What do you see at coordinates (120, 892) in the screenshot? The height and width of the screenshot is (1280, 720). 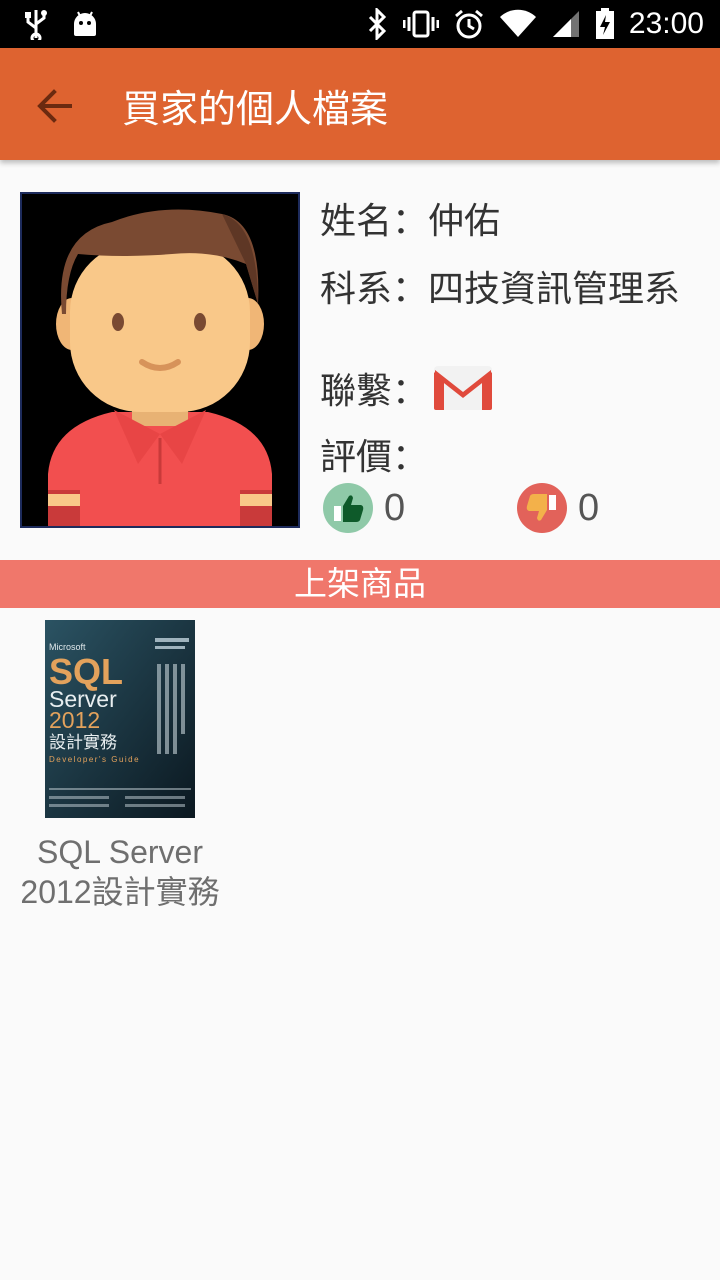 I see `product-name-line2: 2012設計實務` at bounding box center [120, 892].